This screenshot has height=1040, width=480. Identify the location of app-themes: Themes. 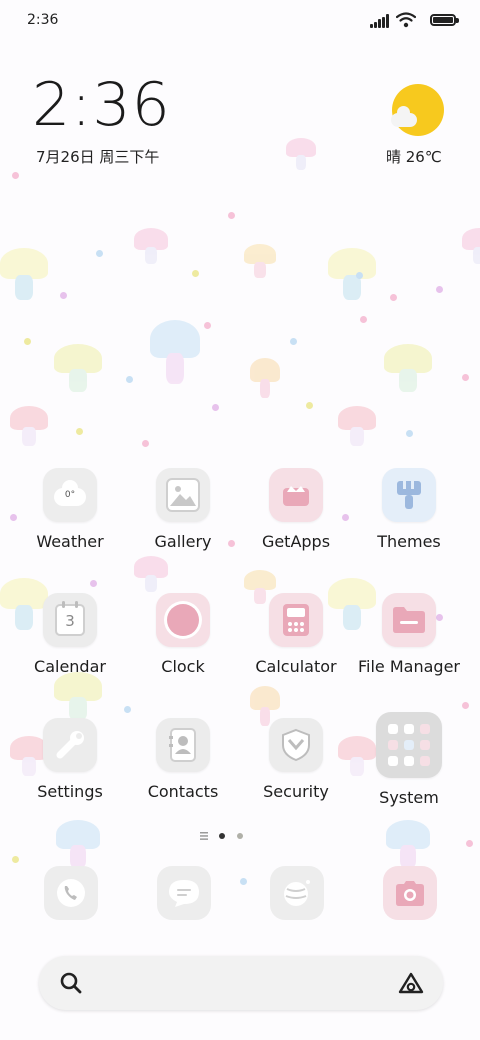
(409, 509).